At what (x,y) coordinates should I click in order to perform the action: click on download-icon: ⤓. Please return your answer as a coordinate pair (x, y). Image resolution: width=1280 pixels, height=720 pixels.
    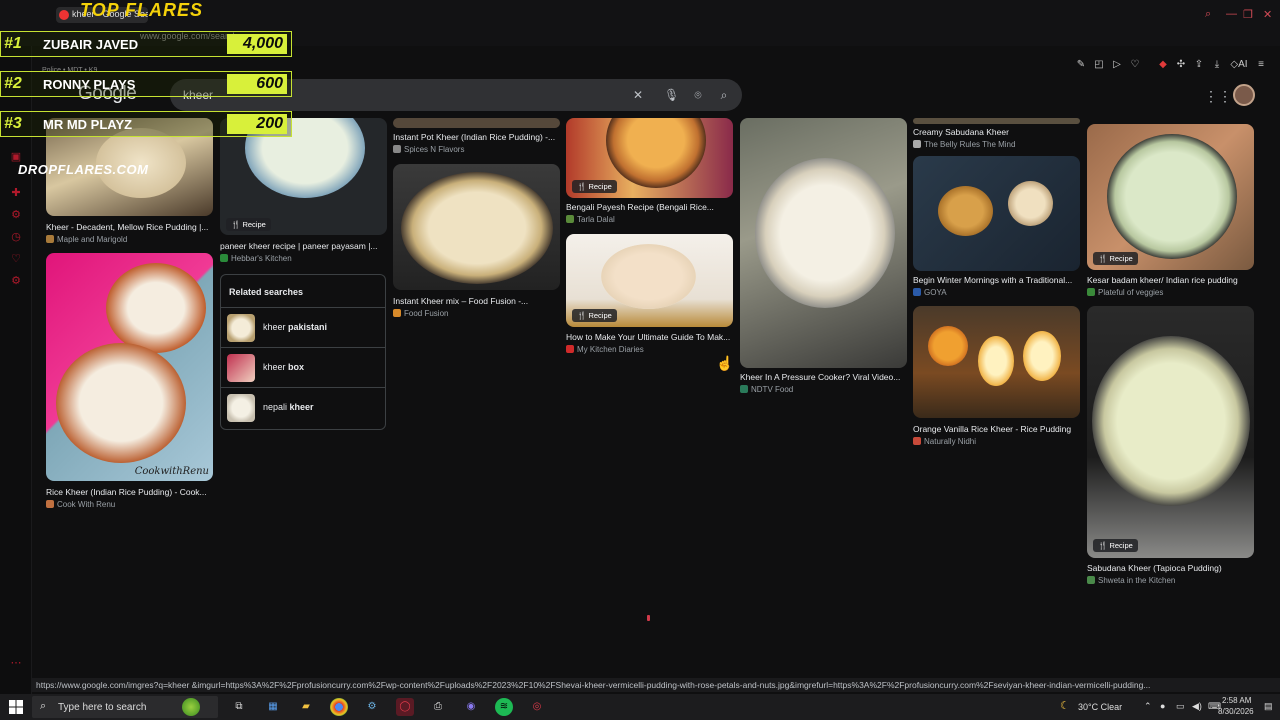
    Looking at the image, I should click on (1217, 65).